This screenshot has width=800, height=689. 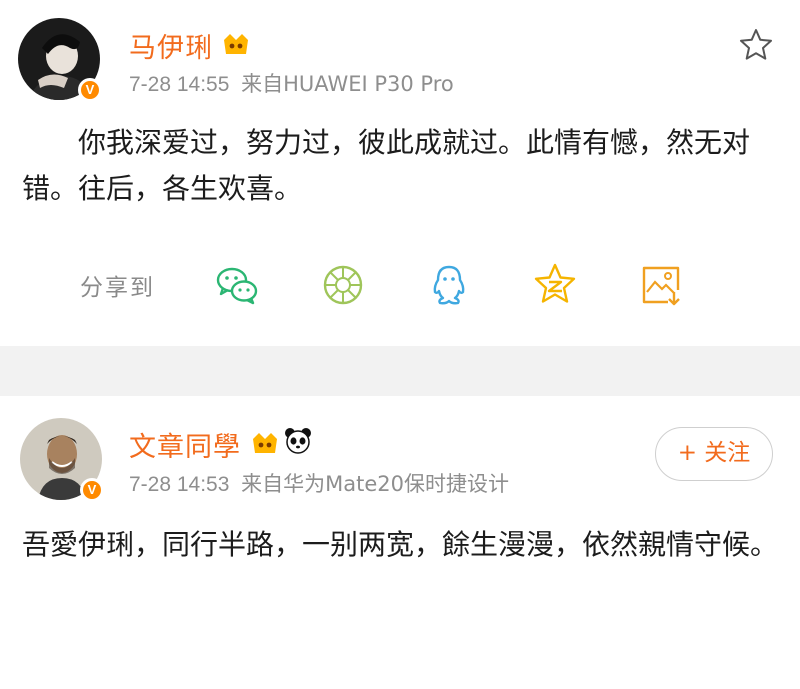 I want to click on qzone-icon, so click(x=555, y=285).